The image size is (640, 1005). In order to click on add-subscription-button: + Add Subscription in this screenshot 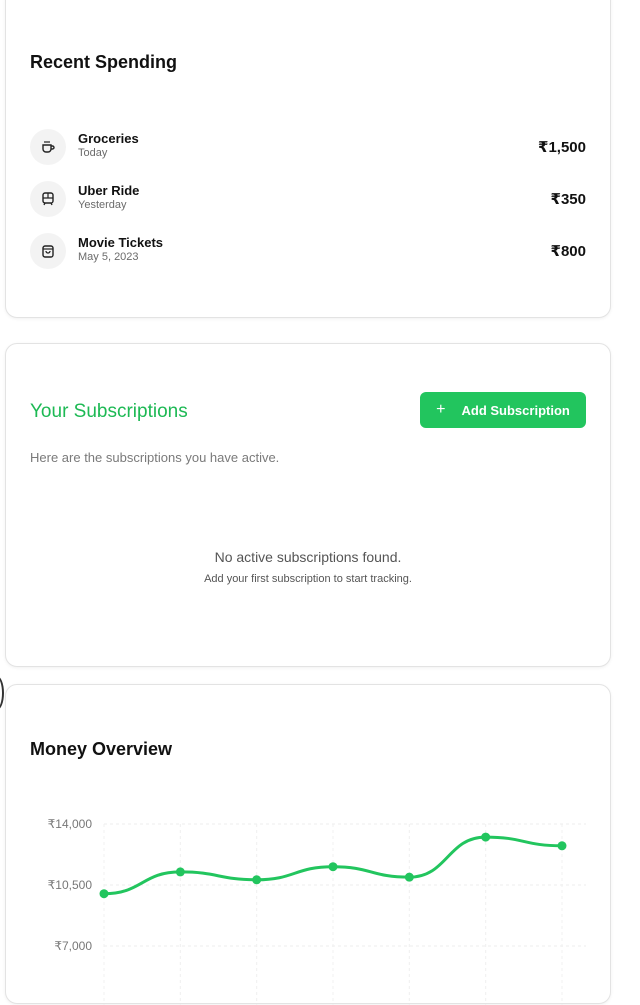, I will do `click(503, 410)`.